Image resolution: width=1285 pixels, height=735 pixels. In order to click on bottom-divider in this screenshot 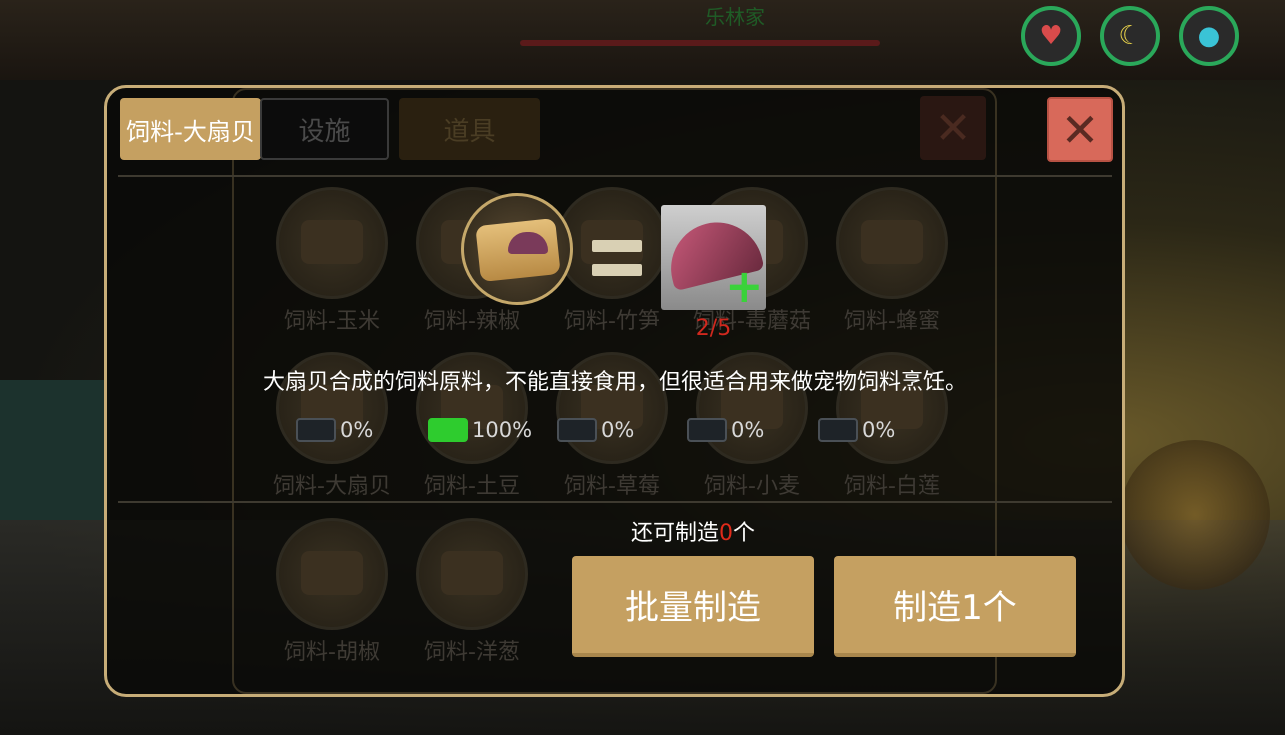, I will do `click(615, 502)`.